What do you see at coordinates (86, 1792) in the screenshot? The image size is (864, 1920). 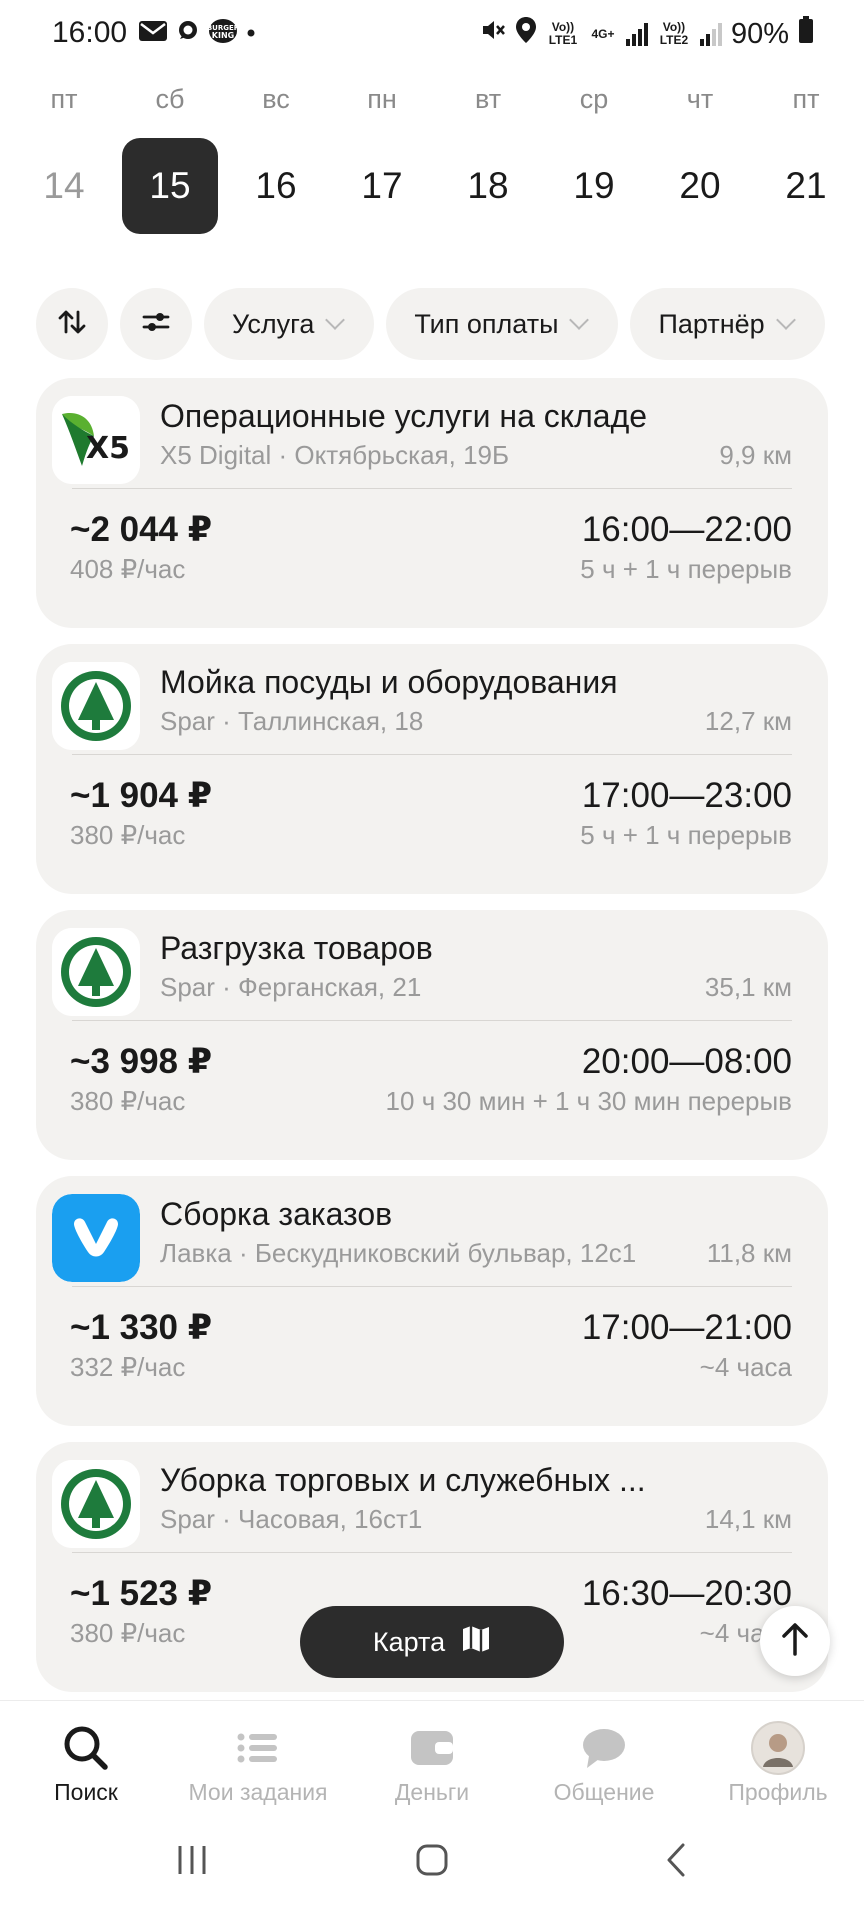 I see `nav-label: Поиск` at bounding box center [86, 1792].